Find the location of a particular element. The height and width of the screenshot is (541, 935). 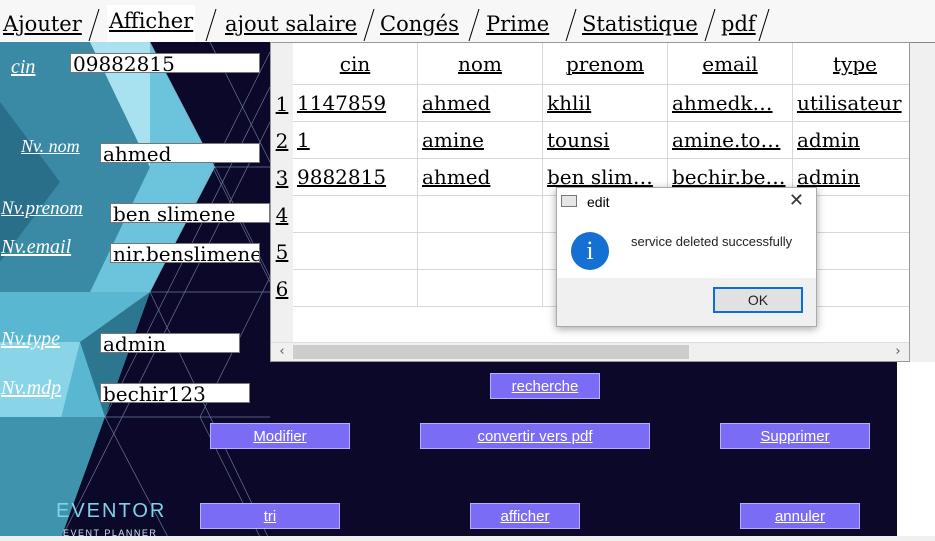

app-window-icon is located at coordinates (569, 201).